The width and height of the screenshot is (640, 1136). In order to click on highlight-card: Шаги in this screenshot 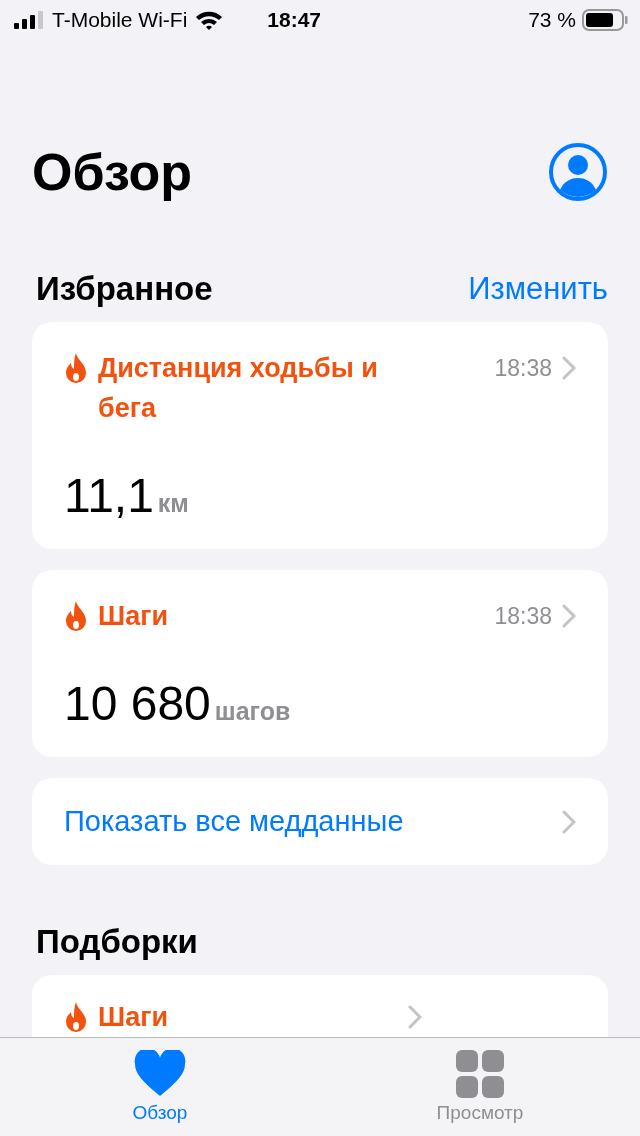, I will do `click(320, 1006)`.